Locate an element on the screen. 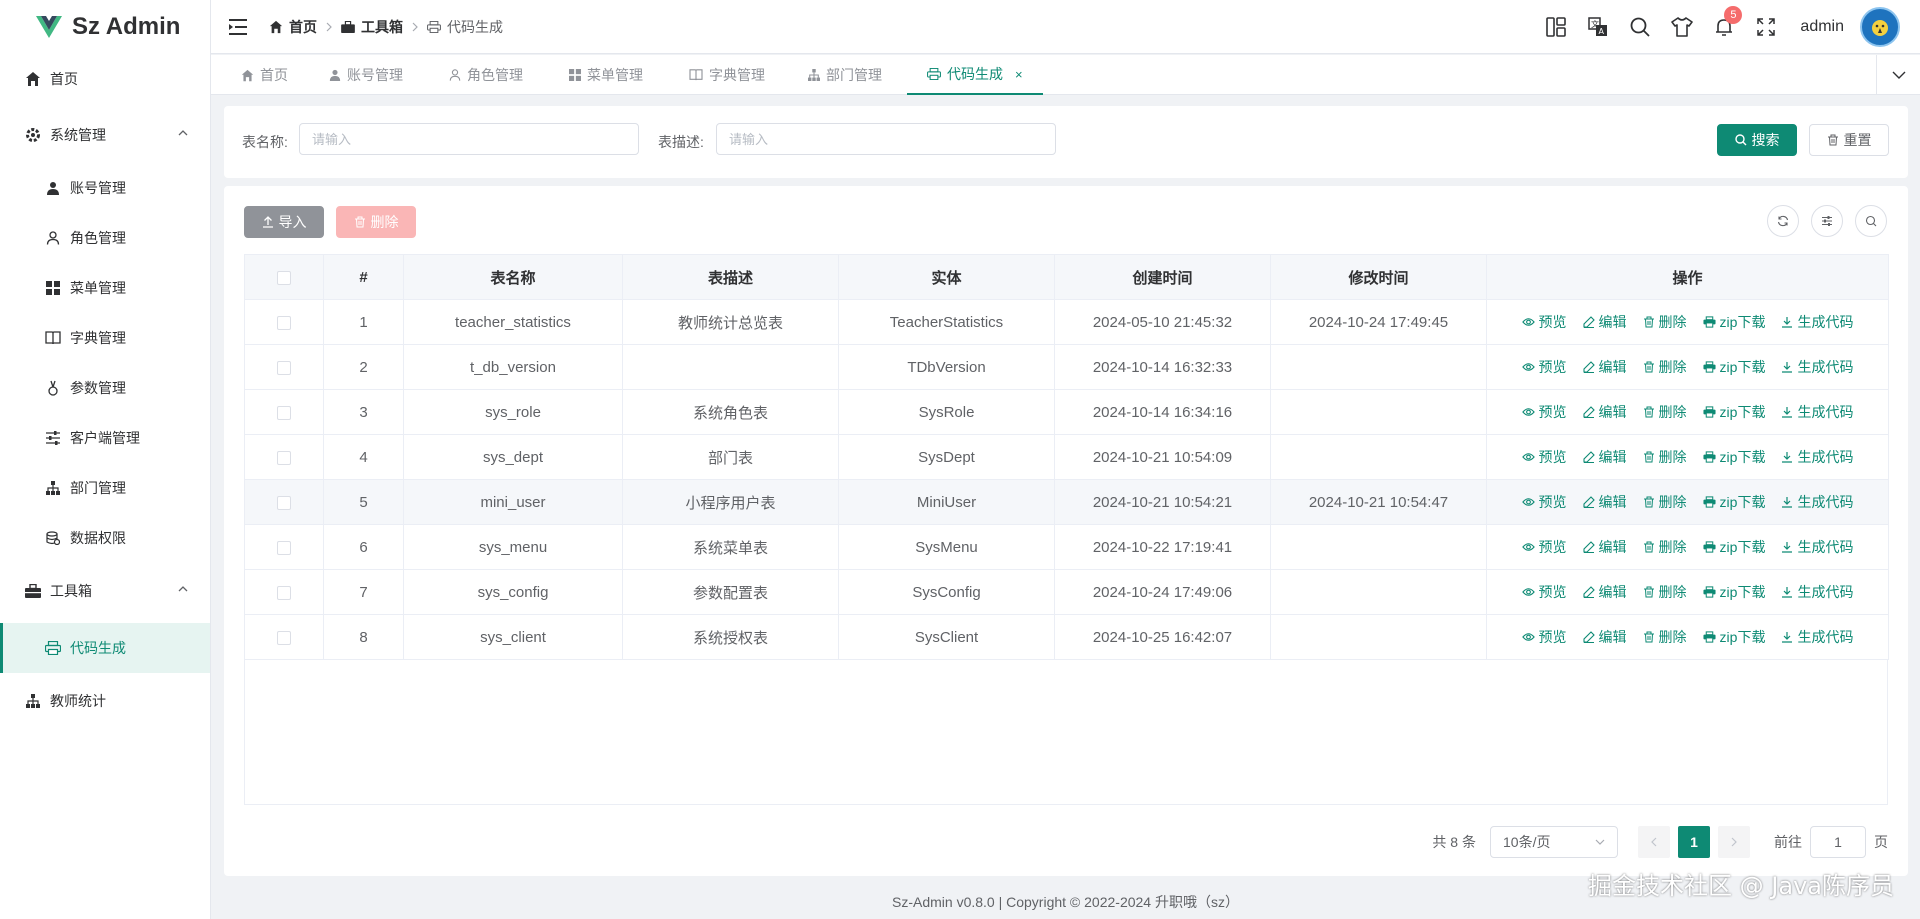 The height and width of the screenshot is (919, 1920). sidebar-item-account: 账号管理 is located at coordinates (105, 188).